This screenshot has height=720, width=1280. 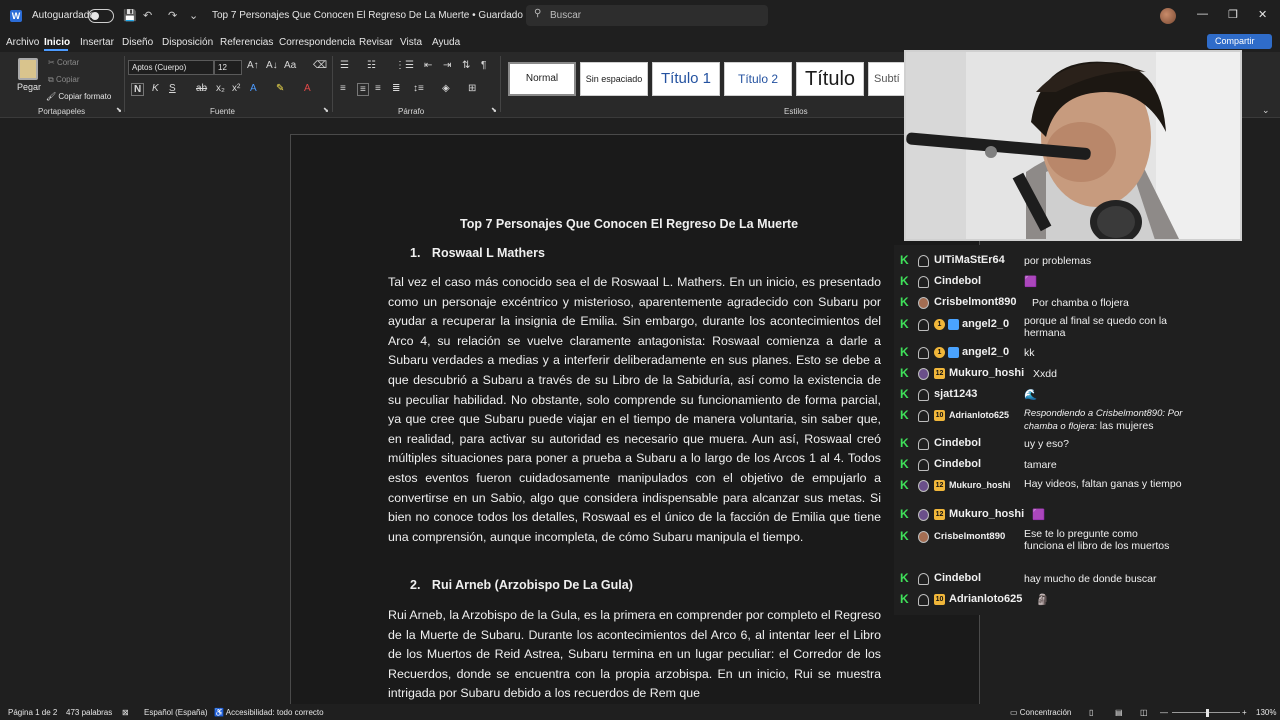 What do you see at coordinates (130, 15) in the screenshot?
I see `save-icon: 💾` at bounding box center [130, 15].